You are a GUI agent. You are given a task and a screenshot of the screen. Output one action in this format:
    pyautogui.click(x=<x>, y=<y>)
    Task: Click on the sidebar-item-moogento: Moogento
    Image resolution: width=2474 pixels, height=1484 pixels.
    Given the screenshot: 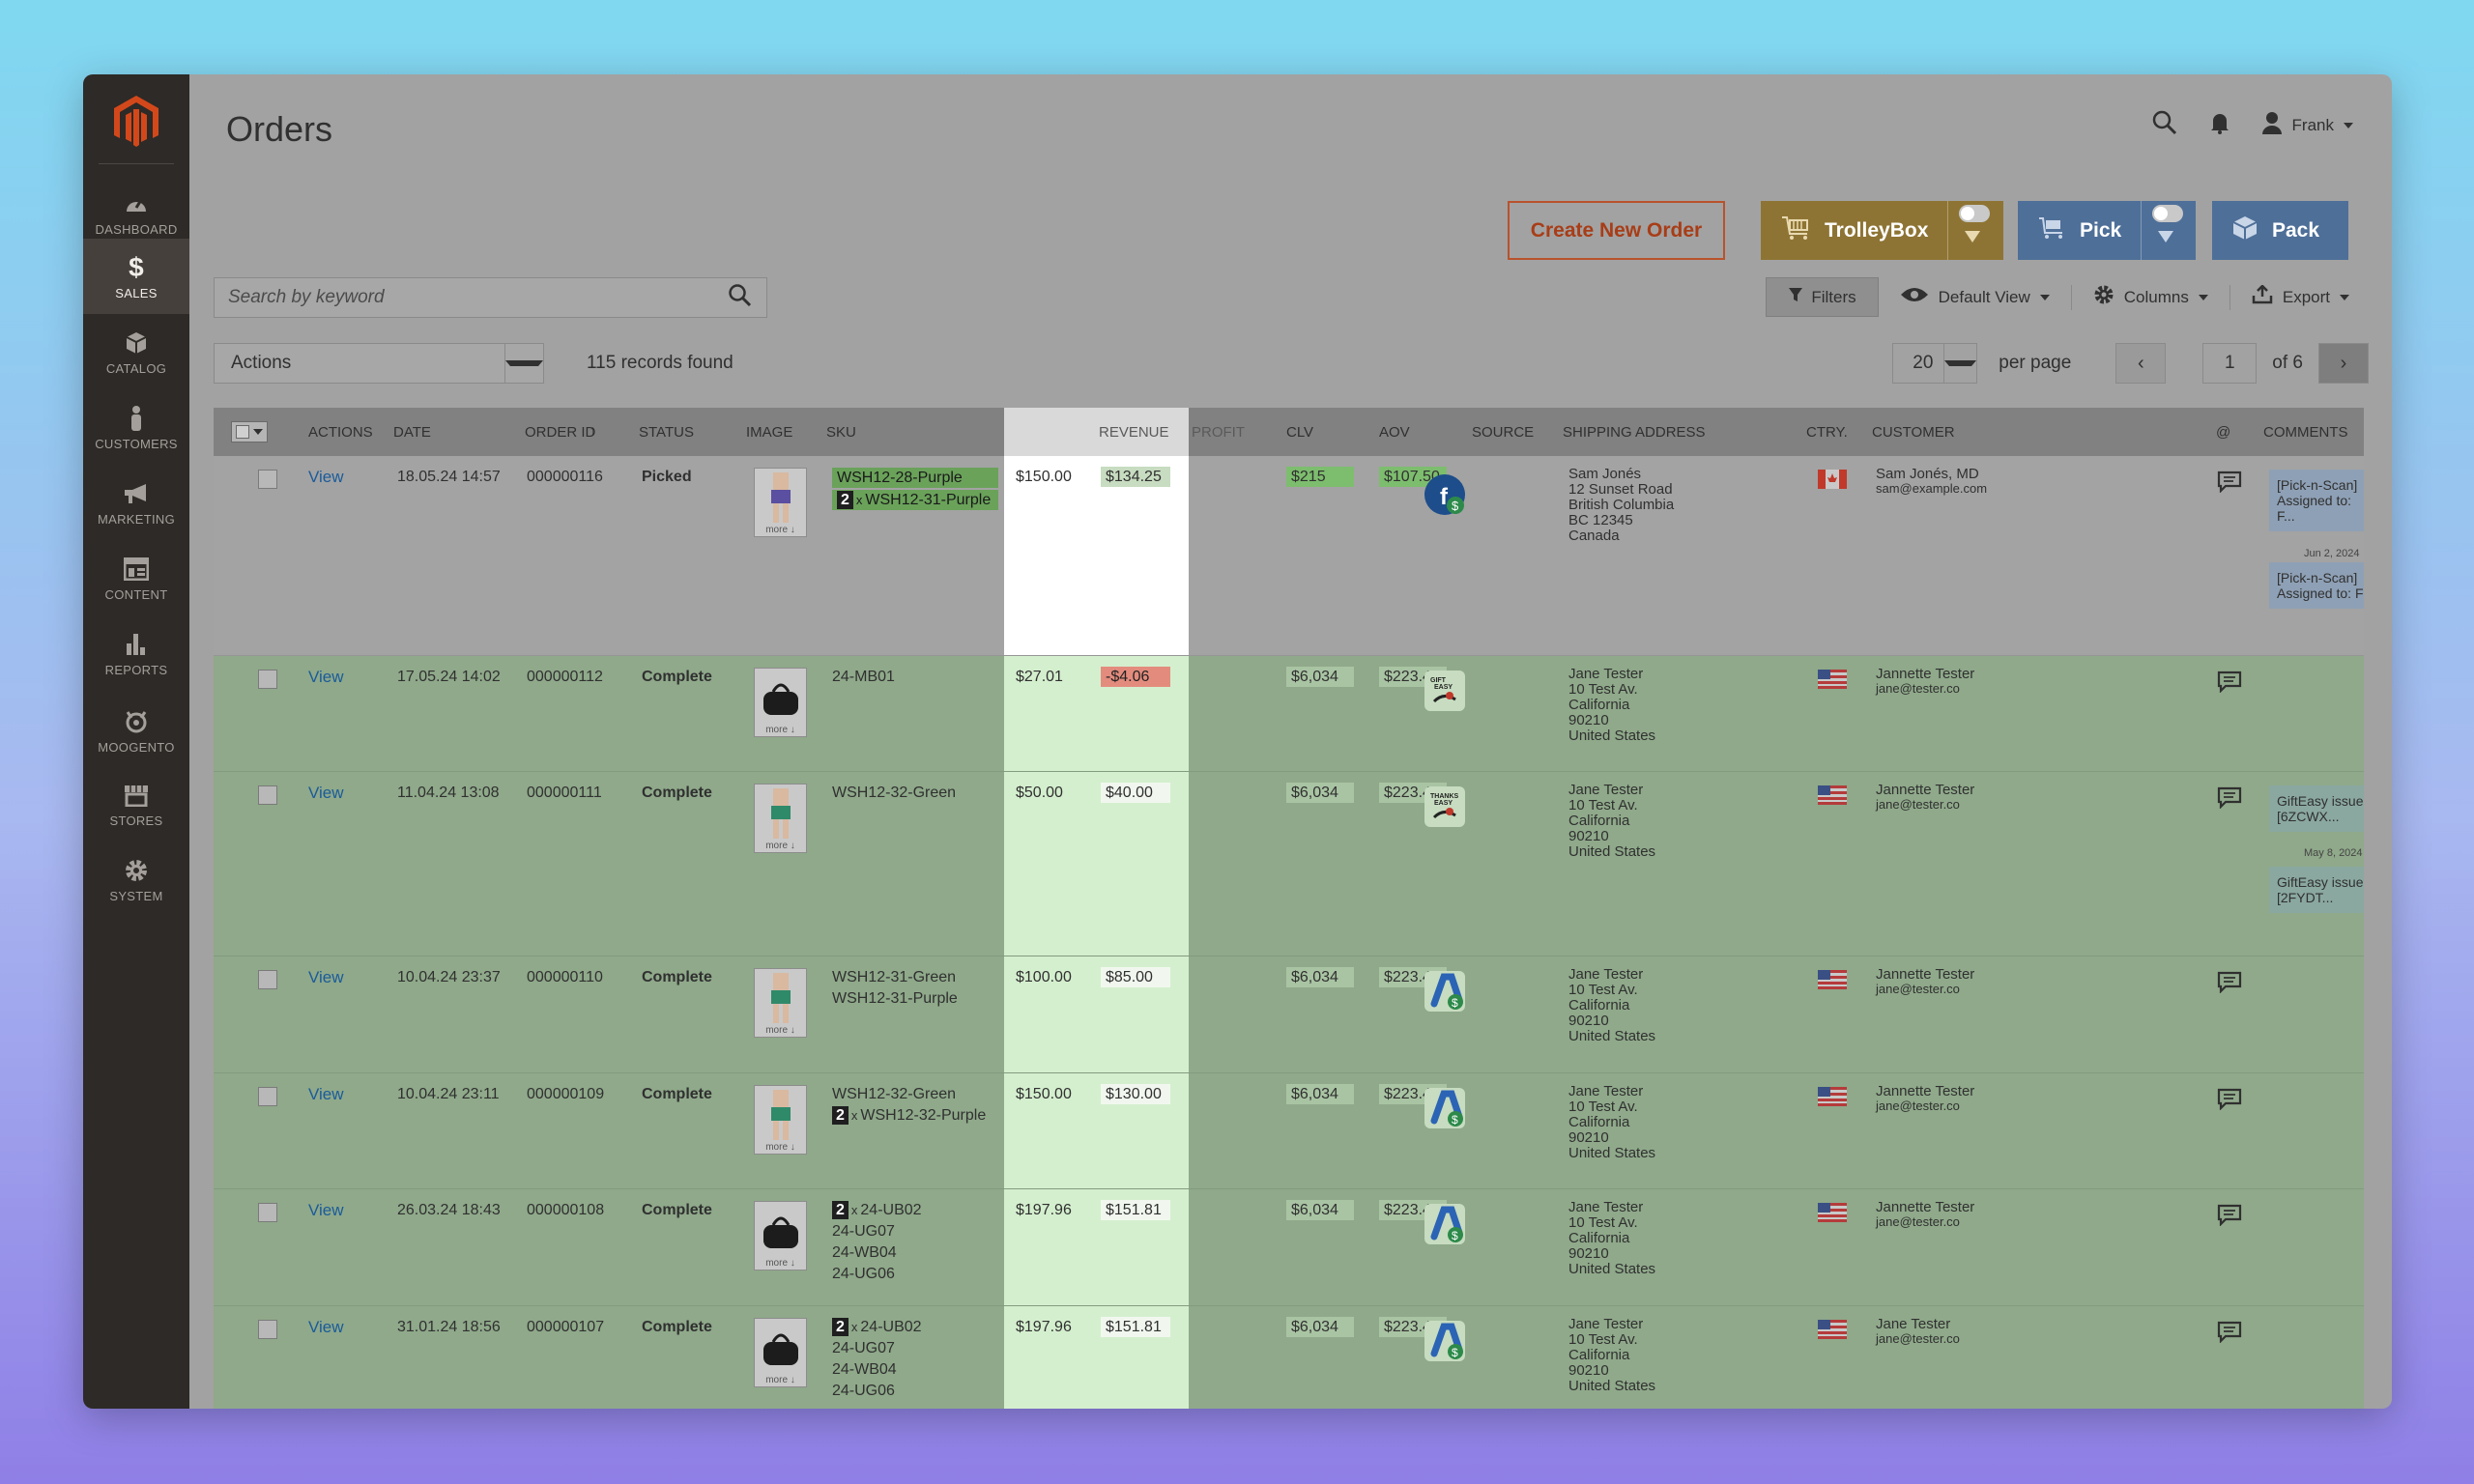 What is the action you would take?
    pyautogui.click(x=136, y=730)
    